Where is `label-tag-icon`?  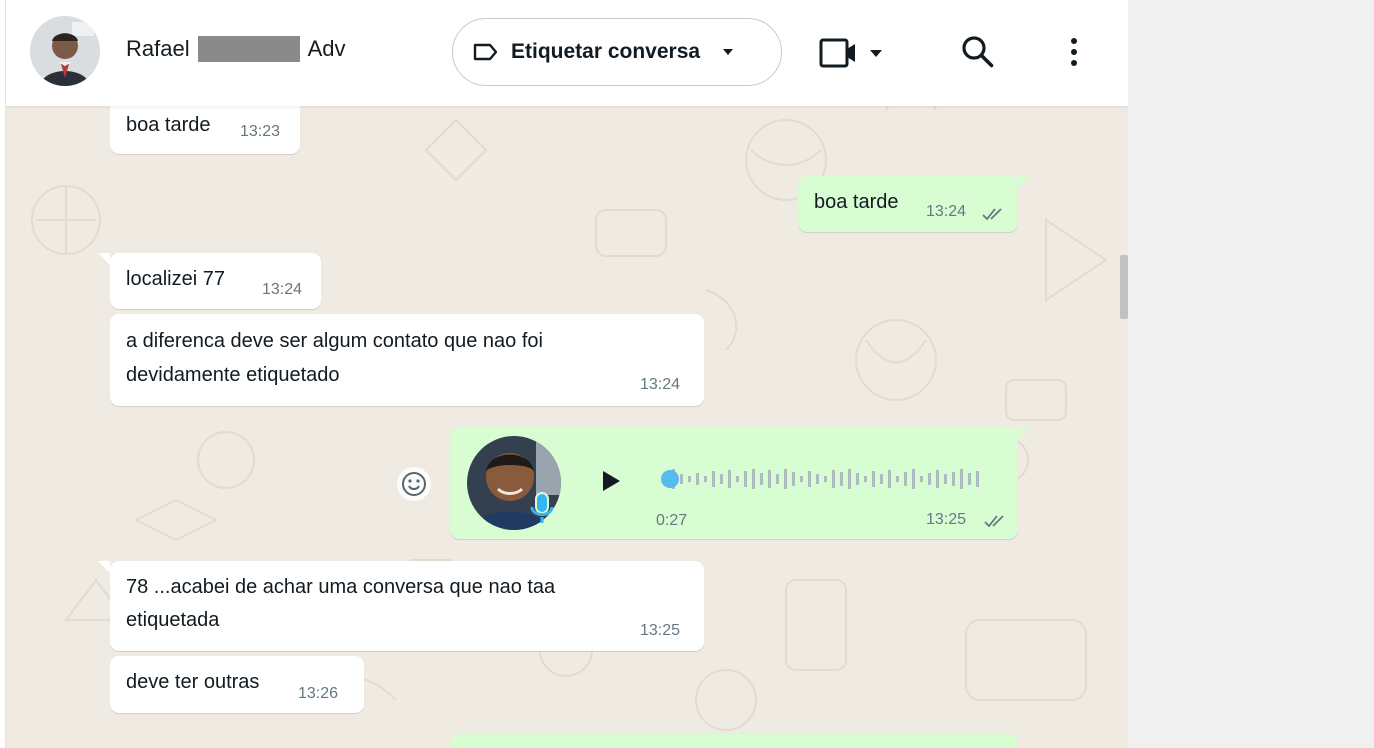
label-tag-icon is located at coordinates (485, 52).